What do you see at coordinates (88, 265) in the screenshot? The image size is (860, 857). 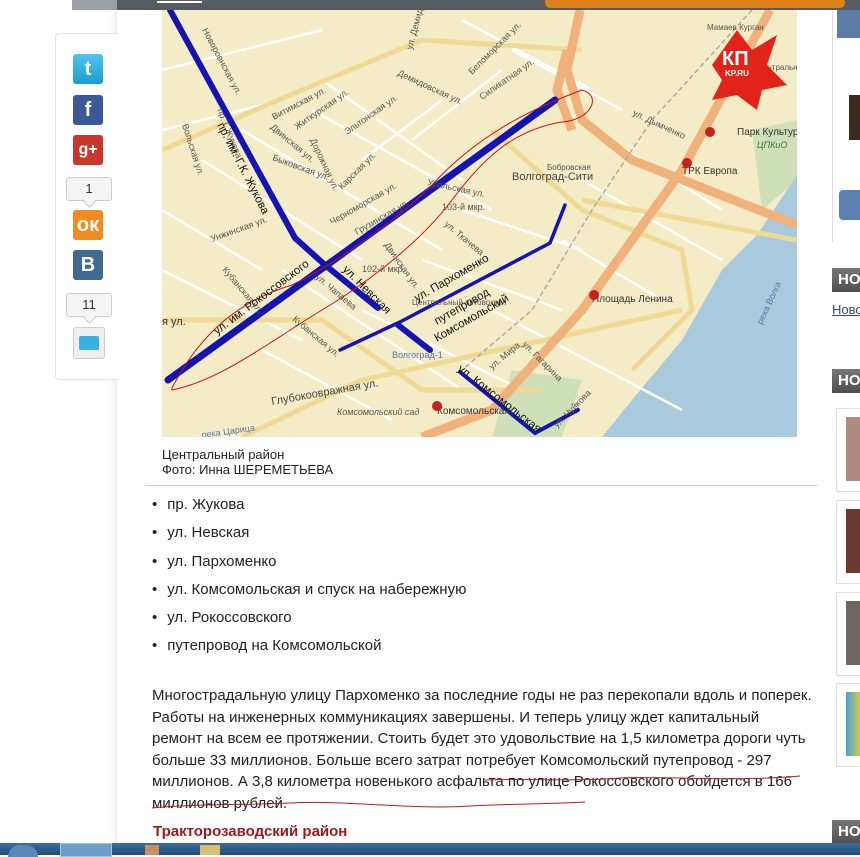 I see `vkontakte-icon: В` at bounding box center [88, 265].